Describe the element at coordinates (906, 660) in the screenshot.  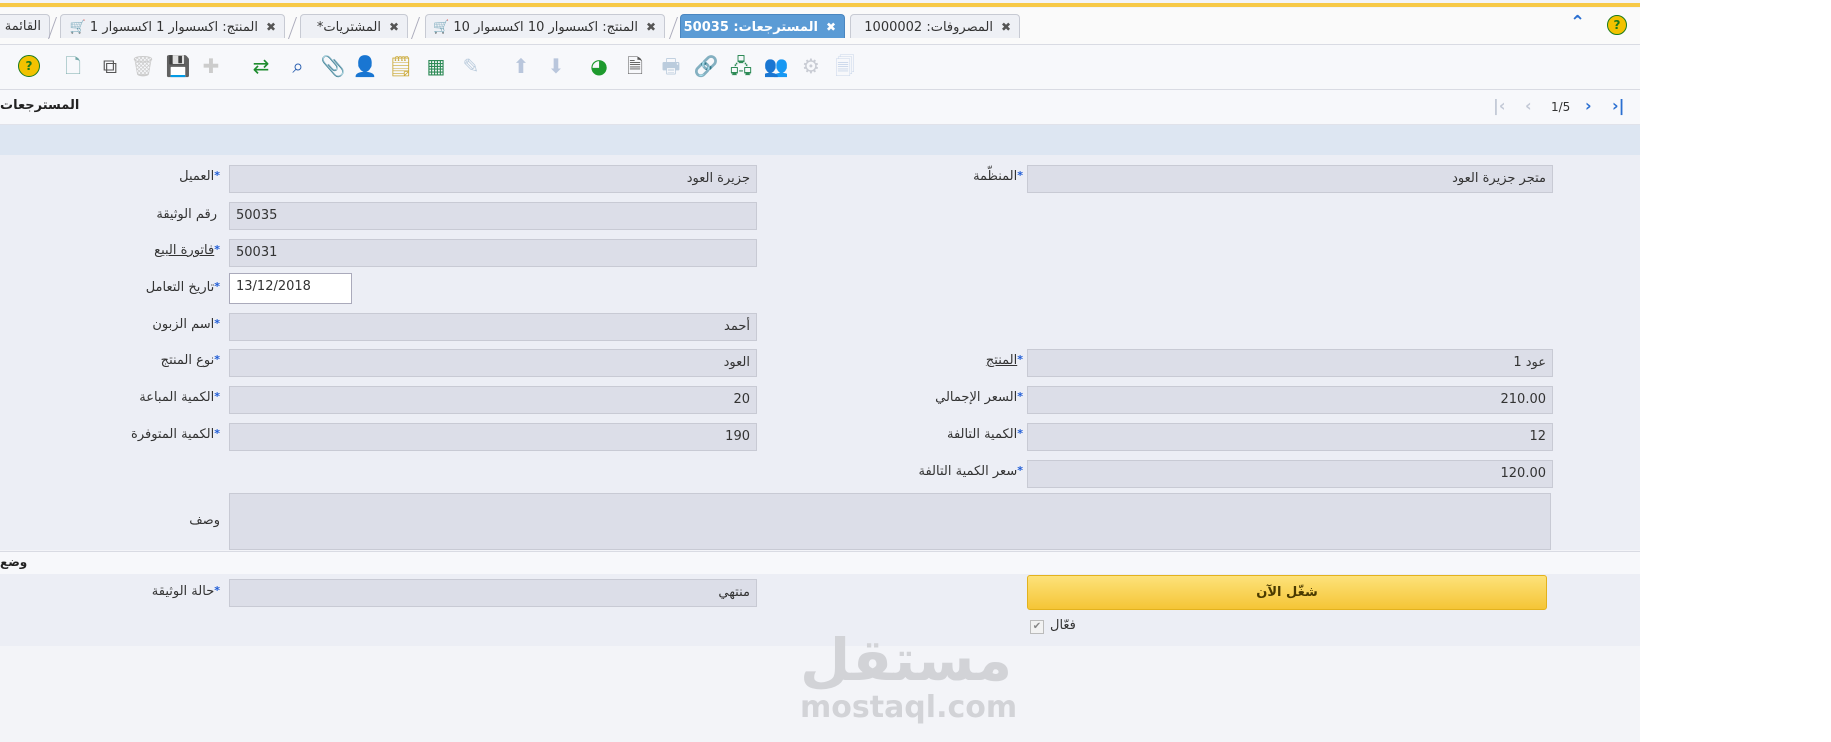
I see `watermark-arabic: مستقل` at that location.